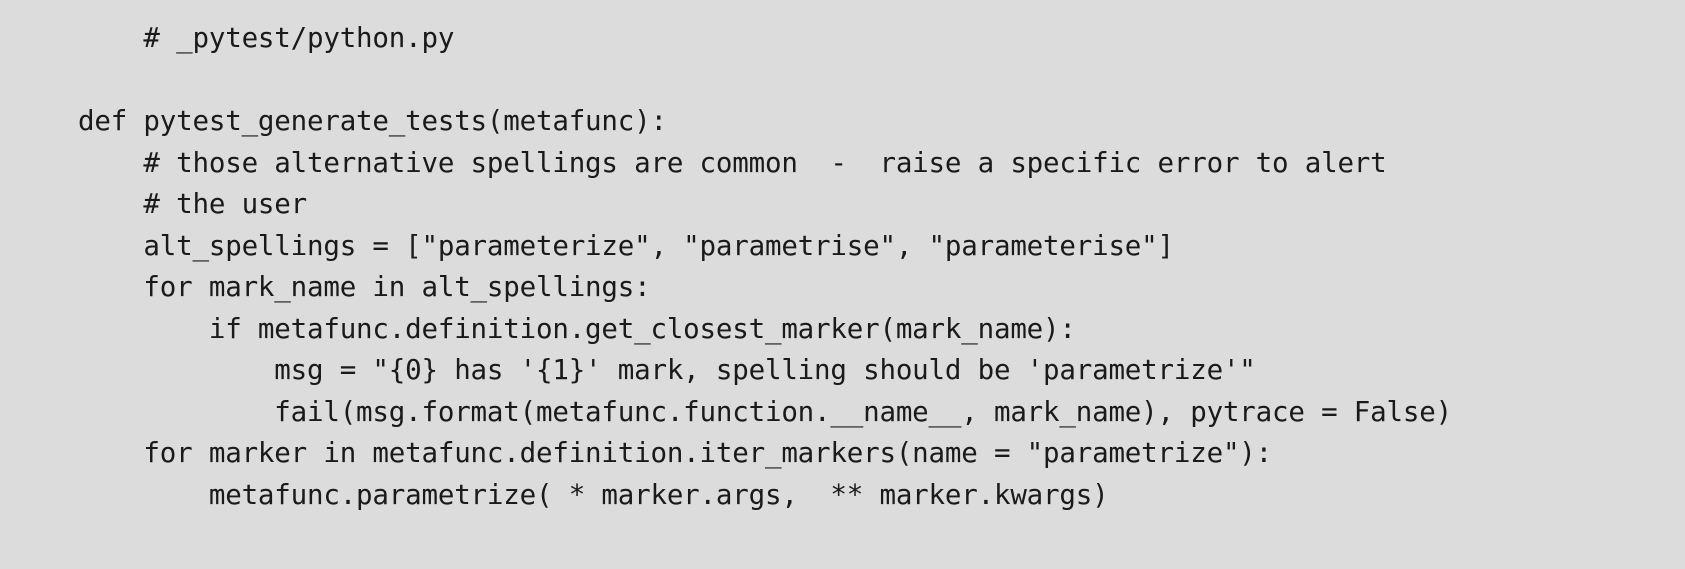 The width and height of the screenshot is (1685, 569). I want to click on code-line: def pytest_generate_tests(metafunc):, so click(372, 121).